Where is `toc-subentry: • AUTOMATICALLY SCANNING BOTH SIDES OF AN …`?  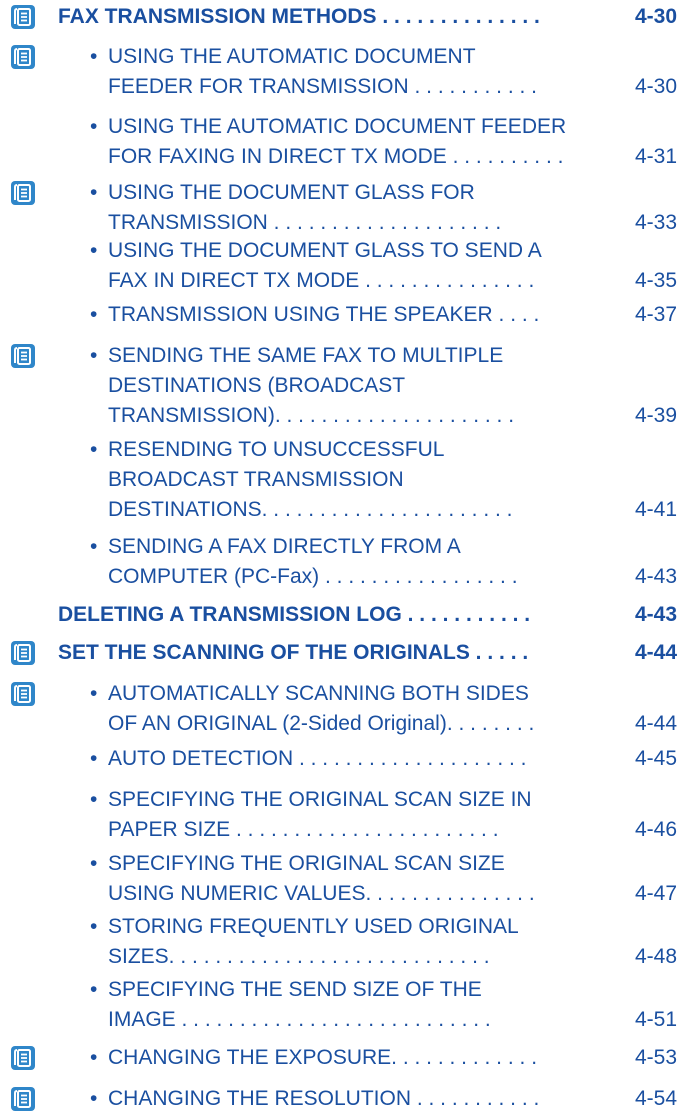
toc-subentry: • AUTOMATICALLY SCANNING BOTH SIDES OF AN … is located at coordinates (345, 709).